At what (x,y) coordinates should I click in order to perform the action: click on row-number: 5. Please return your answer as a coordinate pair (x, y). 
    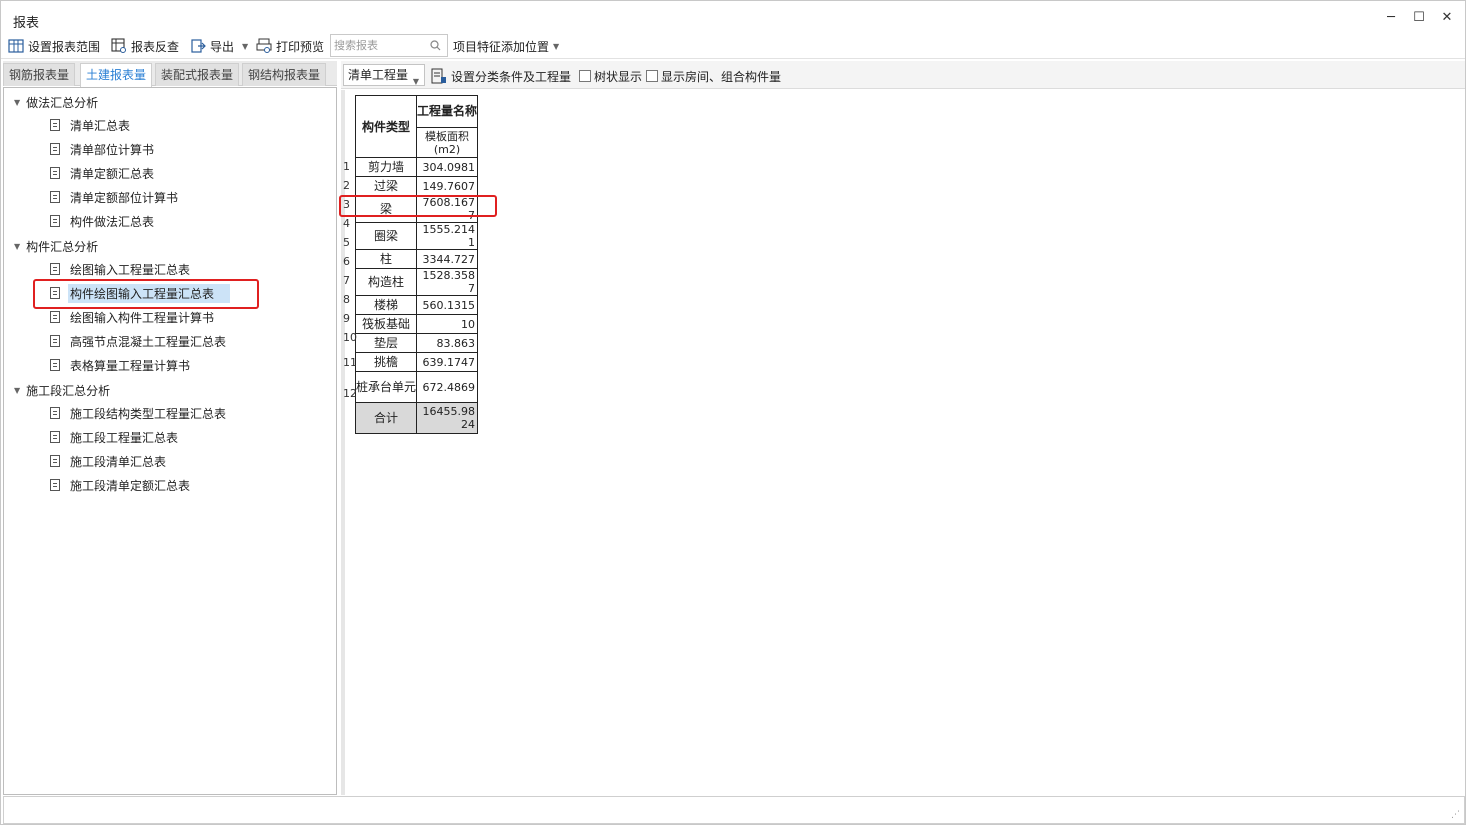
    Looking at the image, I should click on (346, 242).